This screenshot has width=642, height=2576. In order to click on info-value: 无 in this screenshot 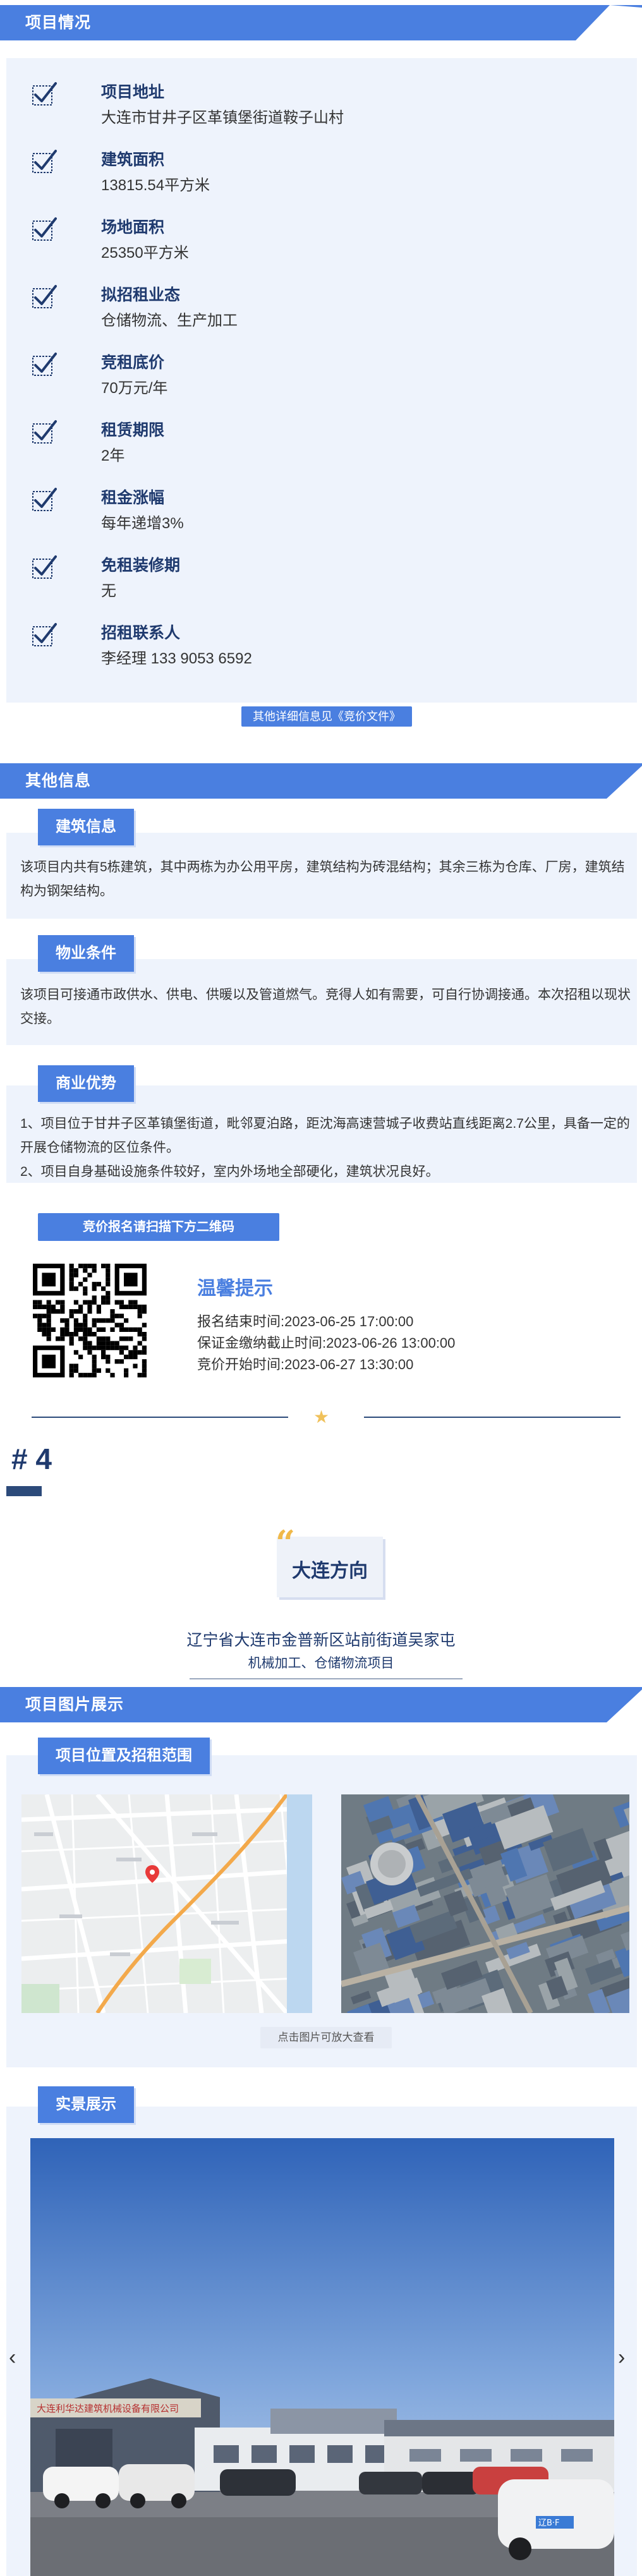, I will do `click(108, 591)`.